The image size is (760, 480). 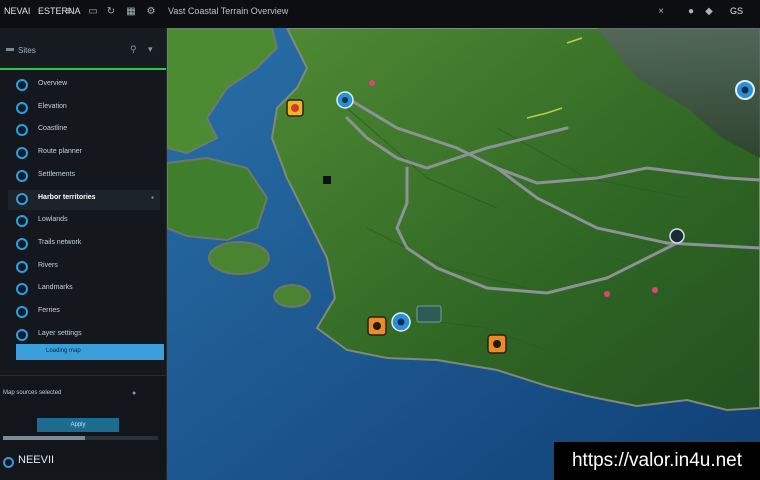 What do you see at coordinates (67, 197) in the screenshot?
I see `sidebar-item-label: Harbor territories` at bounding box center [67, 197].